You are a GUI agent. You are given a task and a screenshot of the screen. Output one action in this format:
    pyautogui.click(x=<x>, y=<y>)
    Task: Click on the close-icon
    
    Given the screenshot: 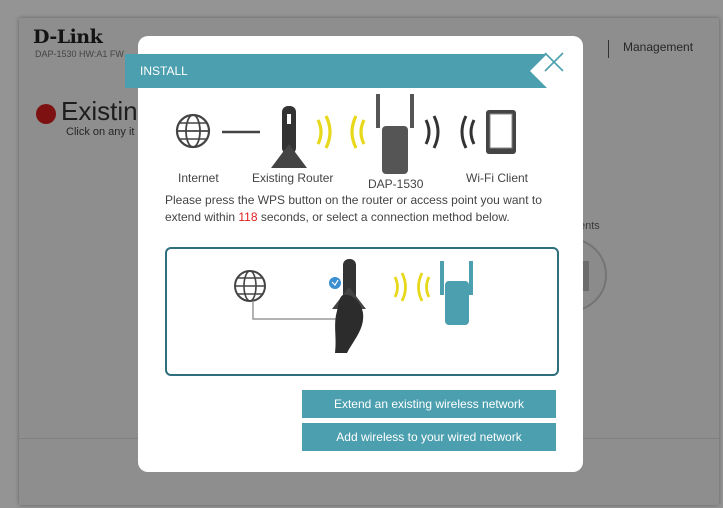 What is the action you would take?
    pyautogui.click(x=554, y=62)
    